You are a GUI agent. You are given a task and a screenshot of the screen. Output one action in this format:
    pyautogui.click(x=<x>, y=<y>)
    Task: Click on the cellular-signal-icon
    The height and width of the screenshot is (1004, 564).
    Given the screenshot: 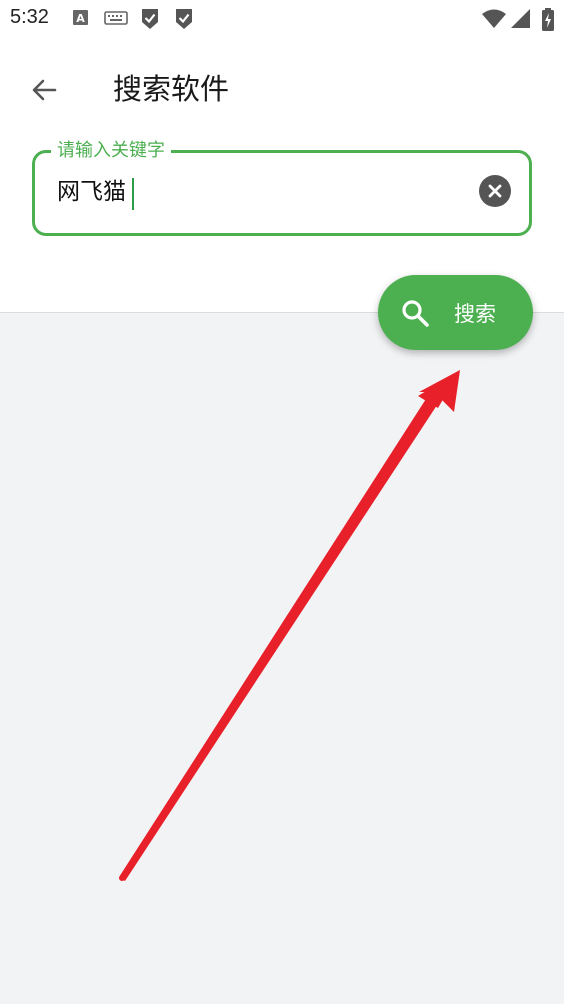 What is the action you would take?
    pyautogui.click(x=520, y=18)
    